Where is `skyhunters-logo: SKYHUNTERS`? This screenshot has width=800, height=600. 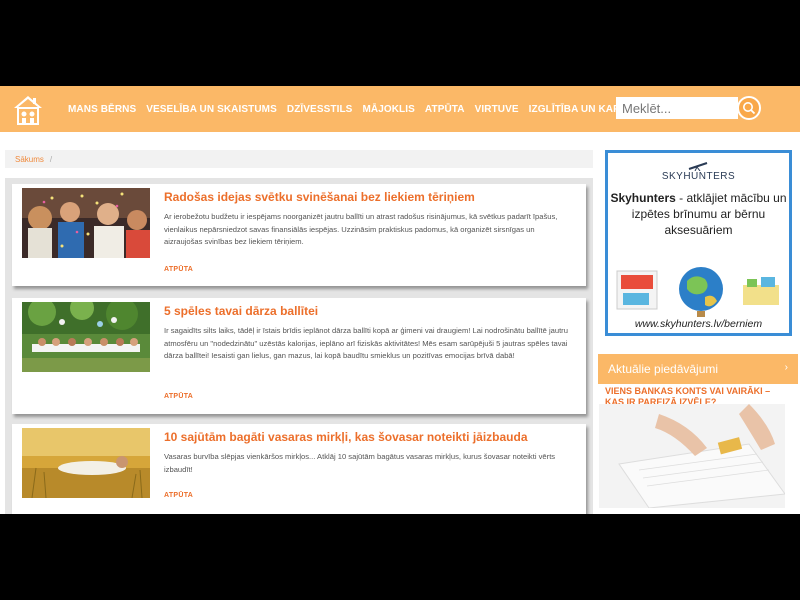 skyhunters-logo: SKYHUNTERS is located at coordinates (698, 171).